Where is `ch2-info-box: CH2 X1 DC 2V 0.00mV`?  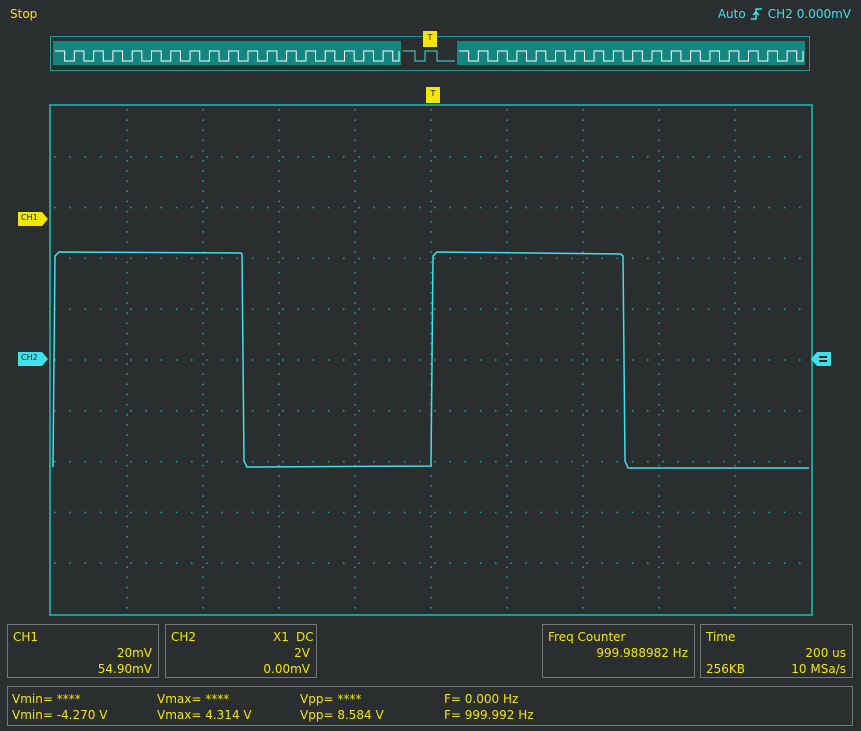
ch2-info-box: CH2 X1 DC 2V 0.00mV is located at coordinates (241, 651).